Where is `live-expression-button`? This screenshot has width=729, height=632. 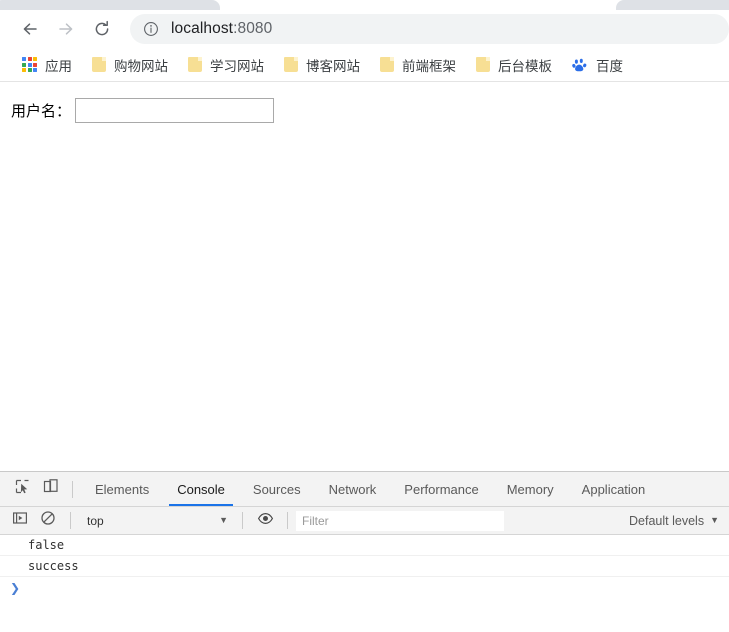
live-expression-button is located at coordinates (265, 521).